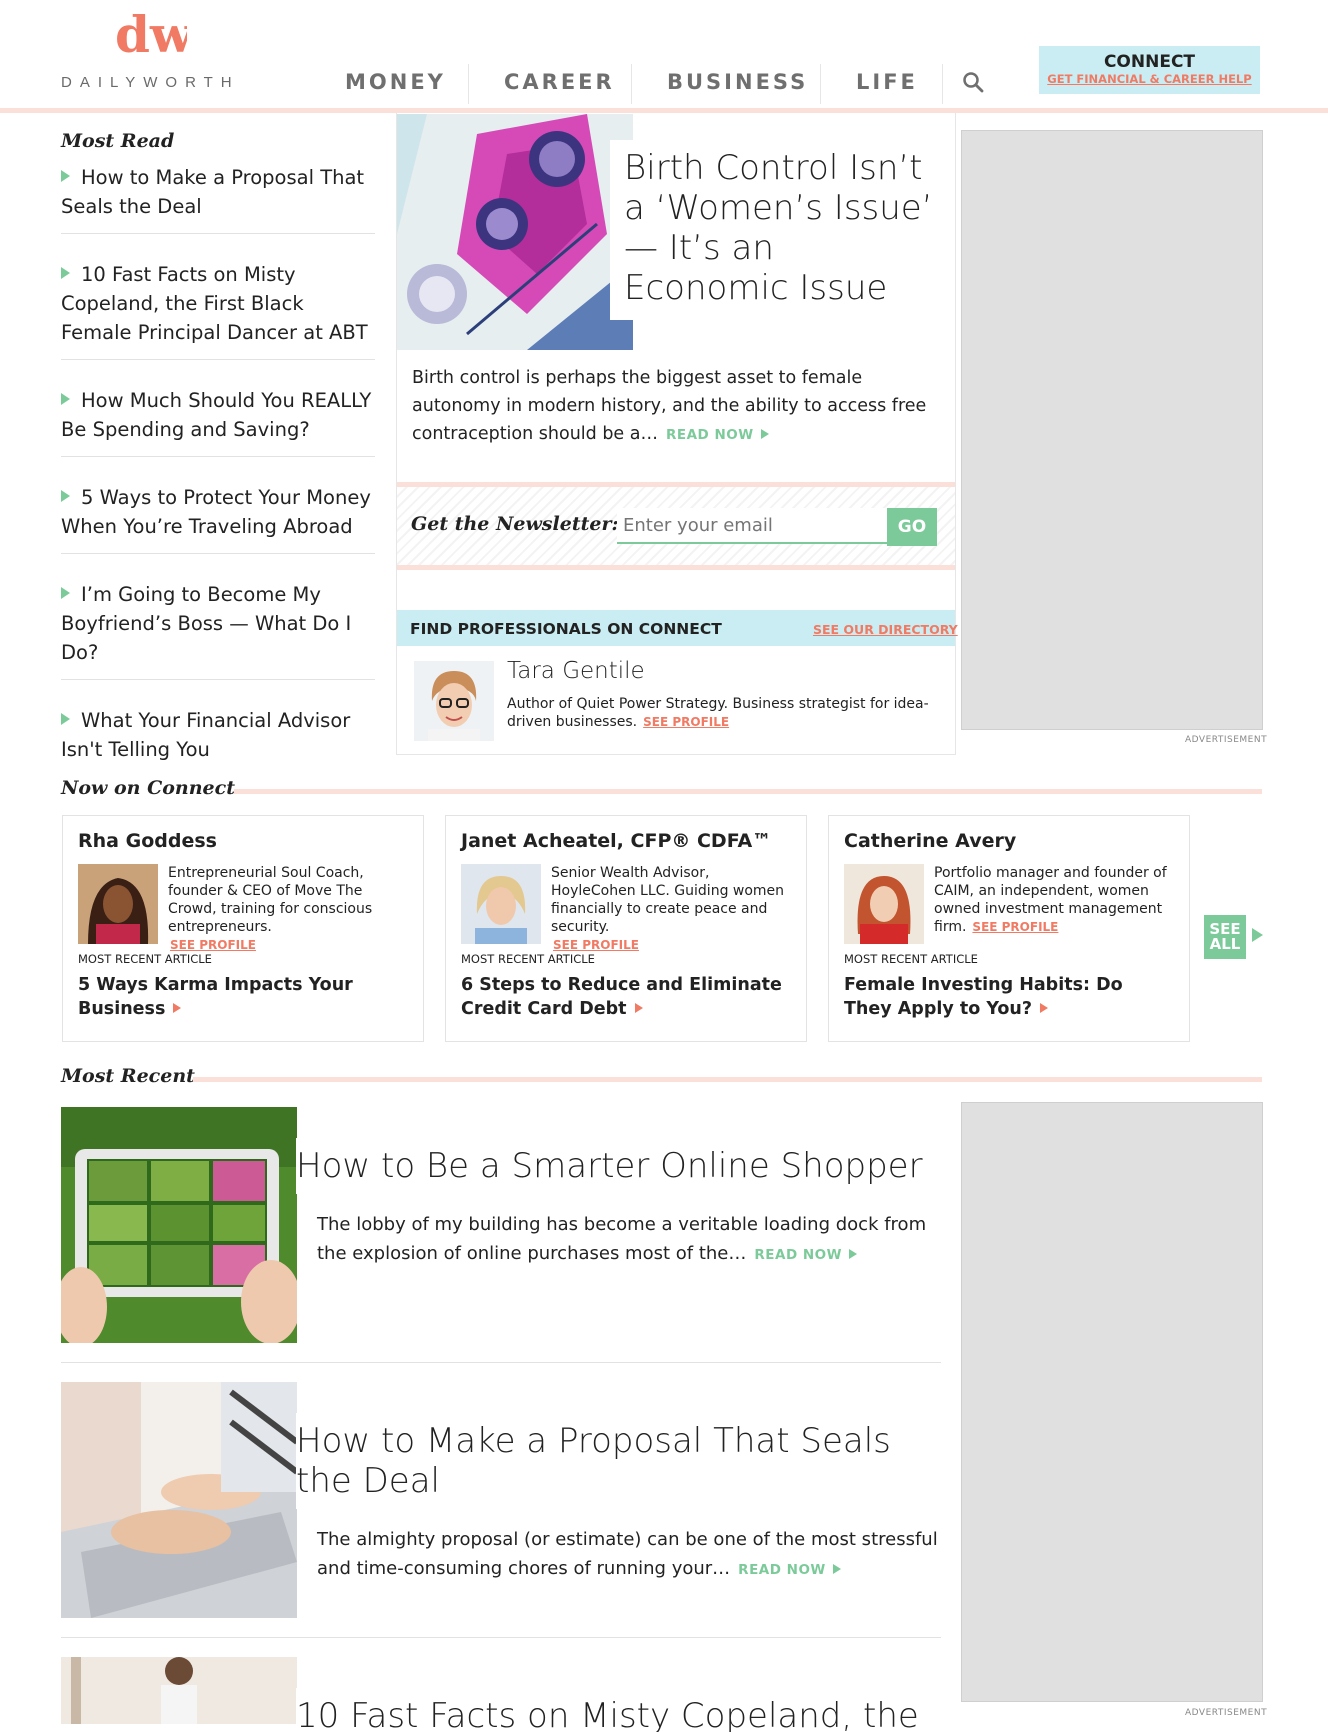 This screenshot has width=1328, height=1732. I want to click on chevron-right-icon, so click(1257, 935).